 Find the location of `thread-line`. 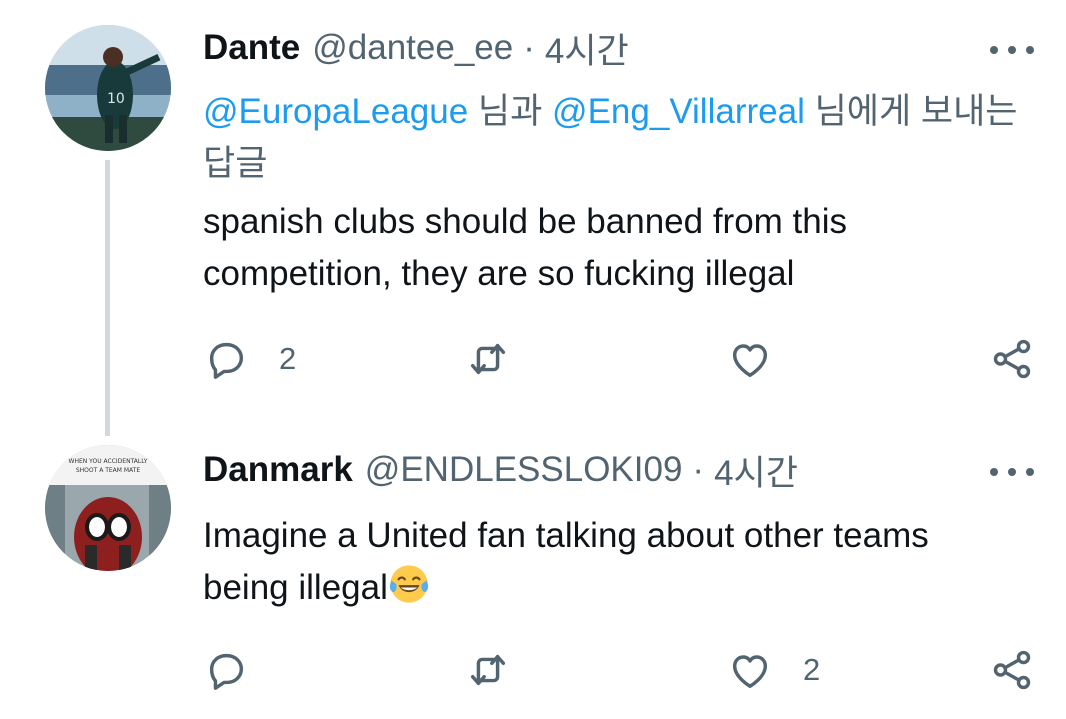

thread-line is located at coordinates (107, 298).